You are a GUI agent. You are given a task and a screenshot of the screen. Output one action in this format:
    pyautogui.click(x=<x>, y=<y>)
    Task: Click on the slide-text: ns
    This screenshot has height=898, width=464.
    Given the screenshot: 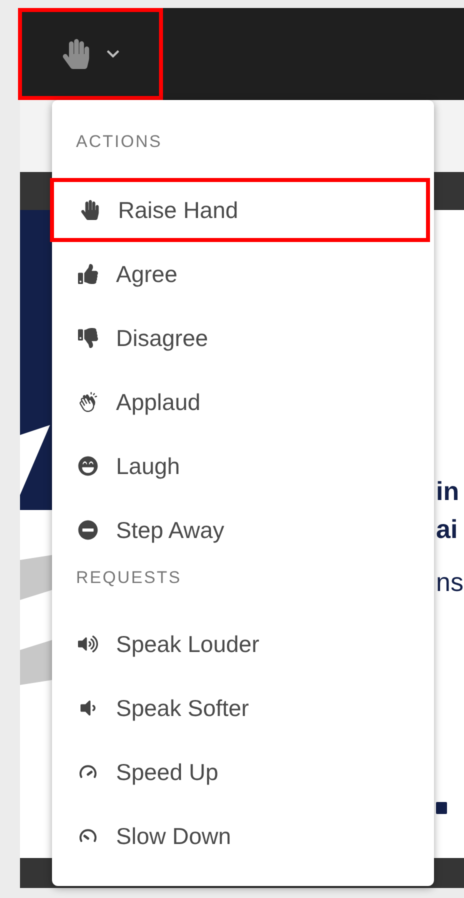 What is the action you would take?
    pyautogui.click(x=450, y=582)
    